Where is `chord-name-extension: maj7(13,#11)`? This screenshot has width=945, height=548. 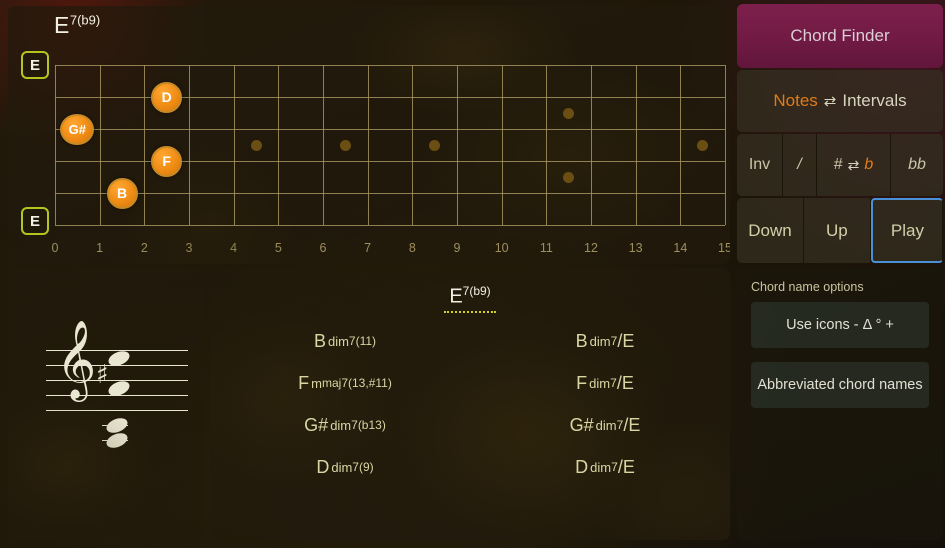
chord-name-extension: maj7(13,#11) is located at coordinates (357, 383).